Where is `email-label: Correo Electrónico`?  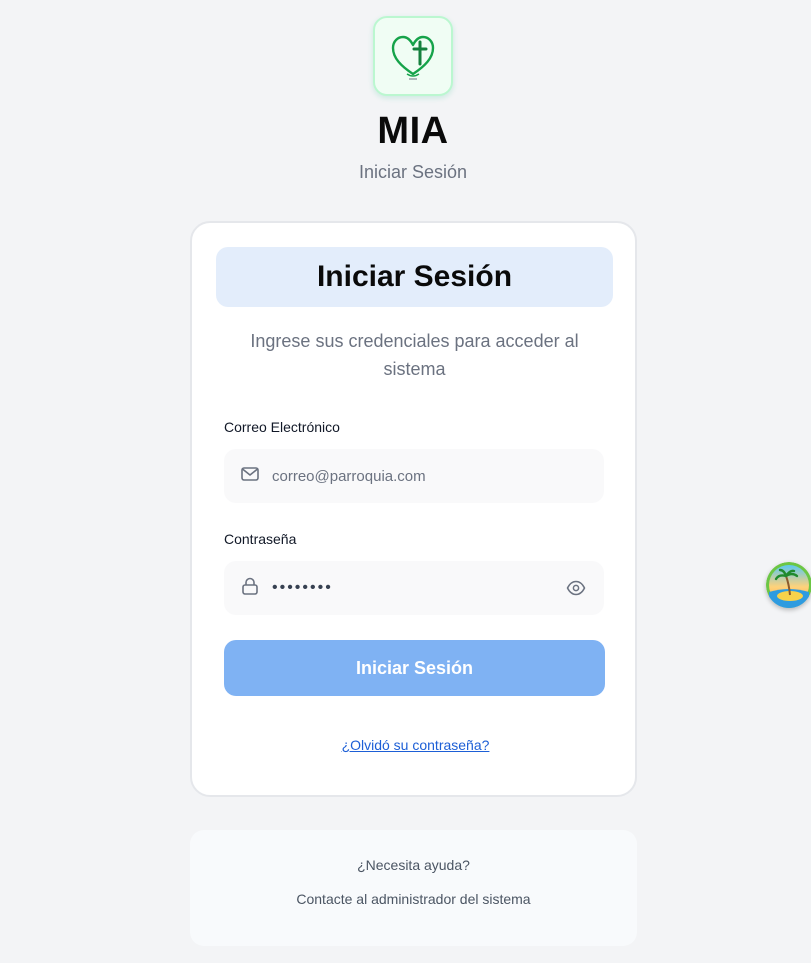 email-label: Correo Electrónico is located at coordinates (282, 427).